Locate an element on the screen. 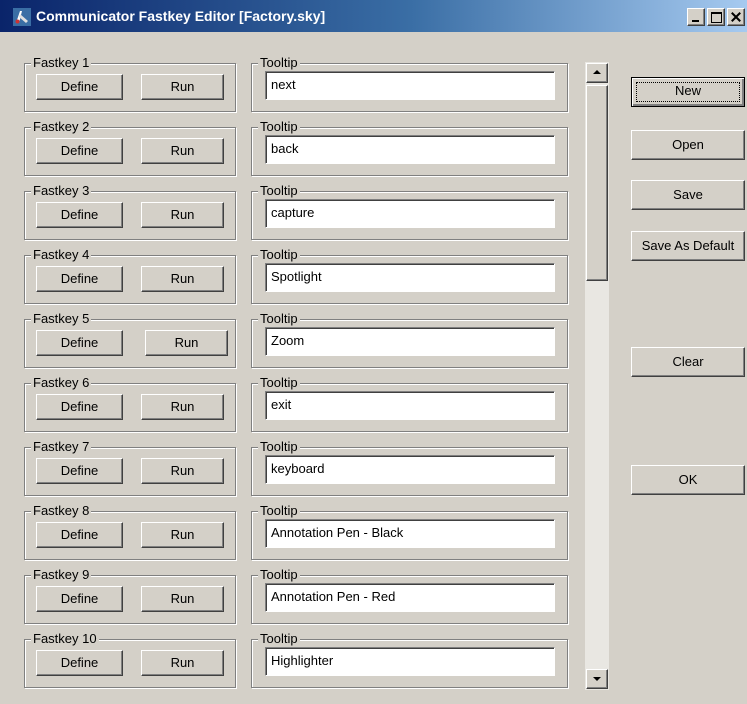  tooltip-group: Tooltip Highlighter is located at coordinates (409, 659).